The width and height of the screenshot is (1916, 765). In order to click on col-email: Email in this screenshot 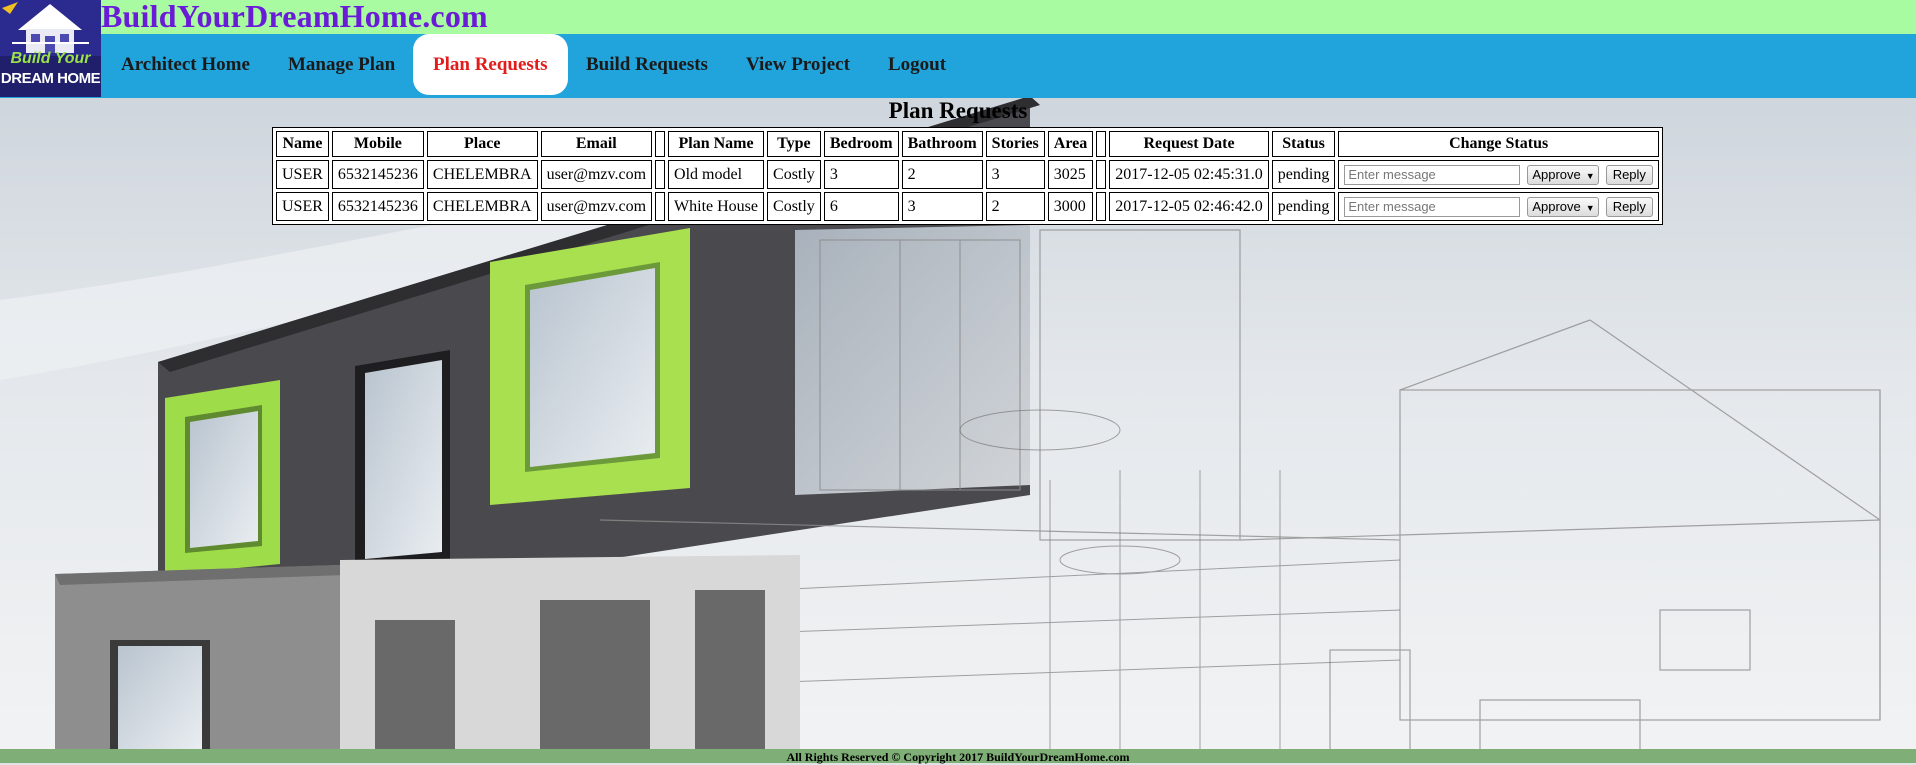, I will do `click(596, 144)`.